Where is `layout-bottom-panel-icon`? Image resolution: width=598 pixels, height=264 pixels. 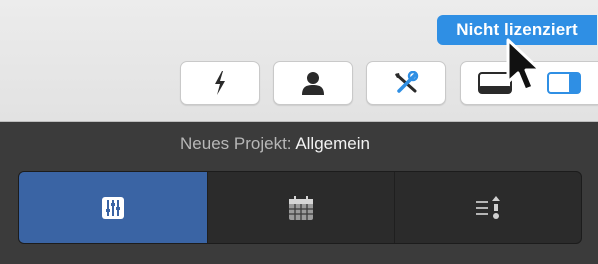 layout-bottom-panel-icon is located at coordinates (495, 83).